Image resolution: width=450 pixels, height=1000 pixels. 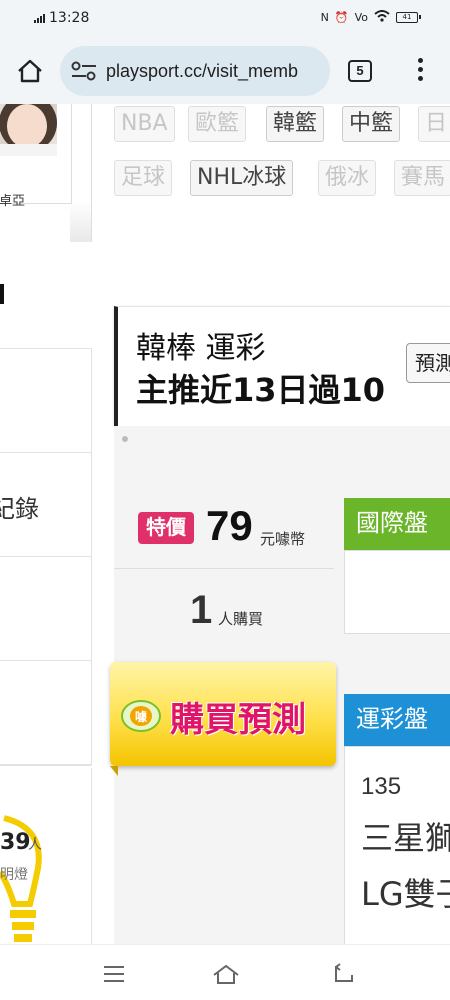 I want to click on status-bar: 13:28 N ⏰ Vo 41, so click(x=225, y=18).